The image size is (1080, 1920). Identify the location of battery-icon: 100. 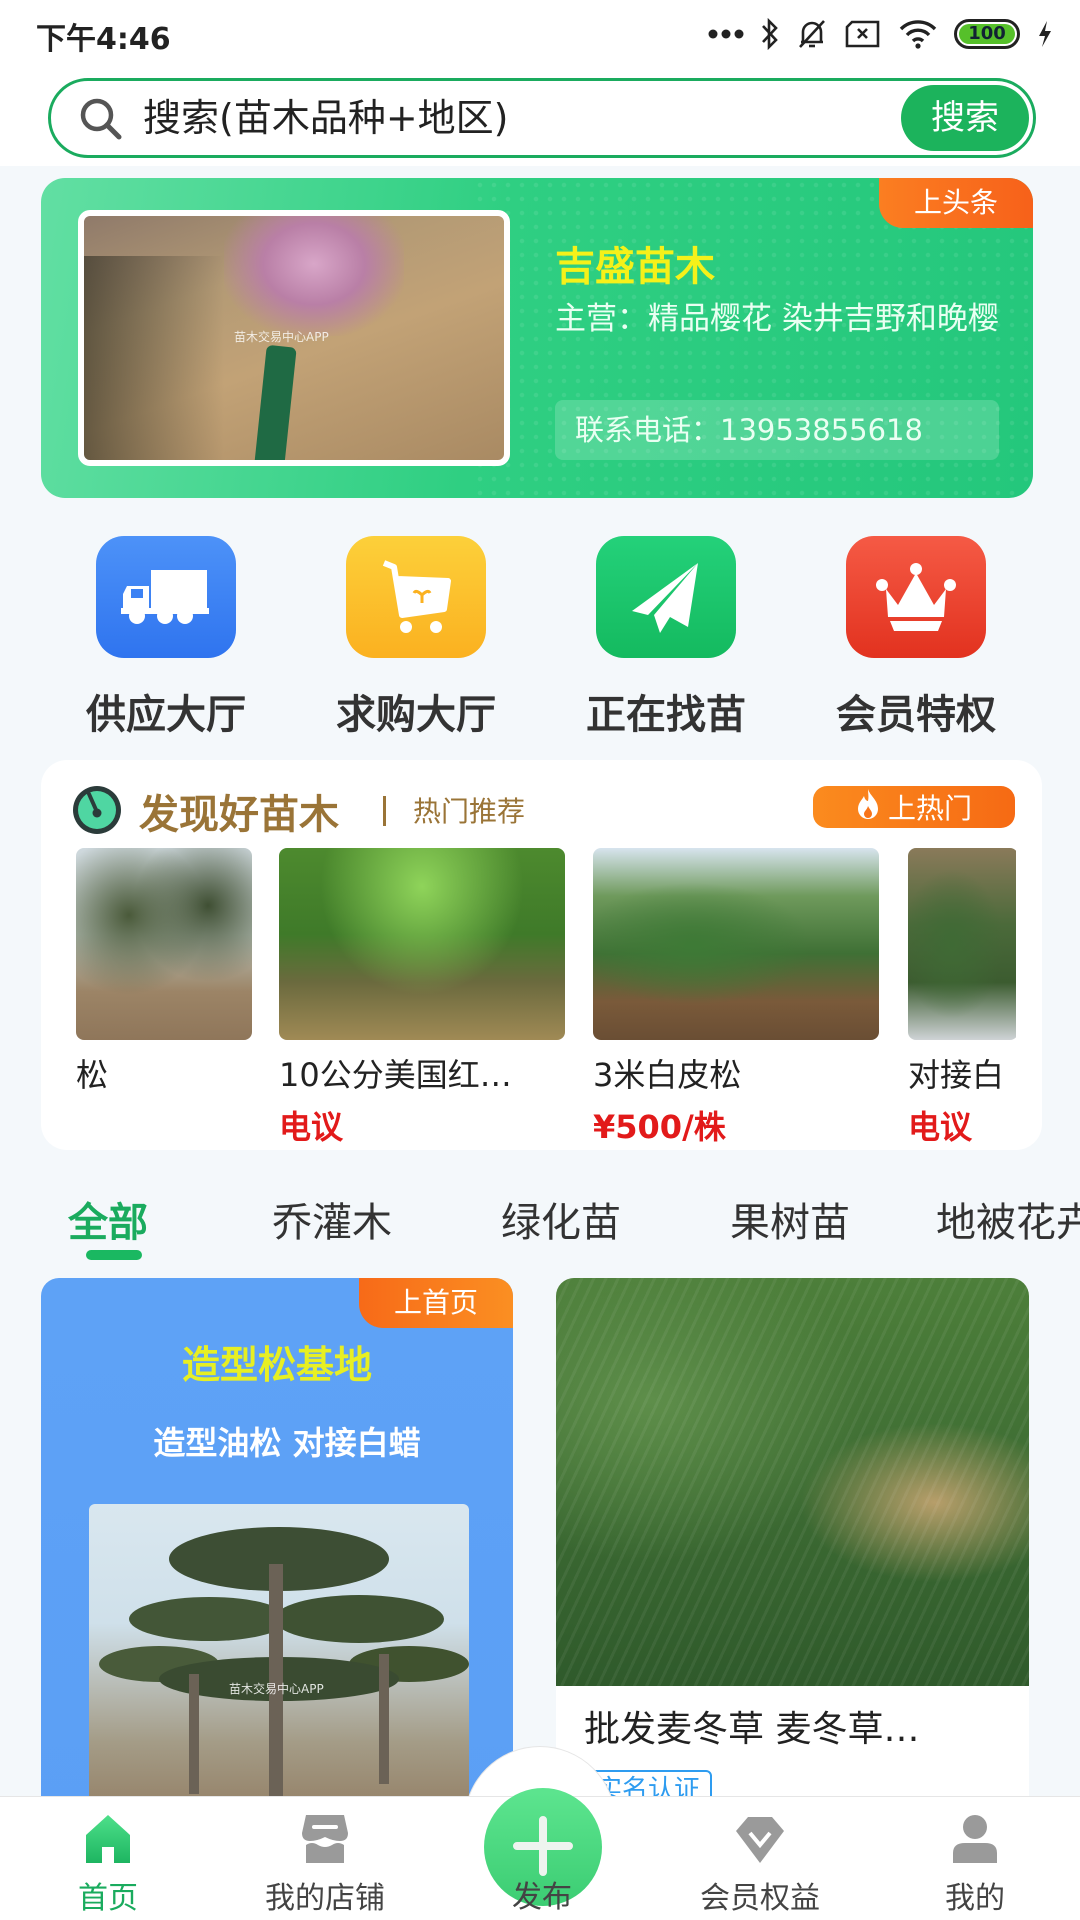
(987, 34).